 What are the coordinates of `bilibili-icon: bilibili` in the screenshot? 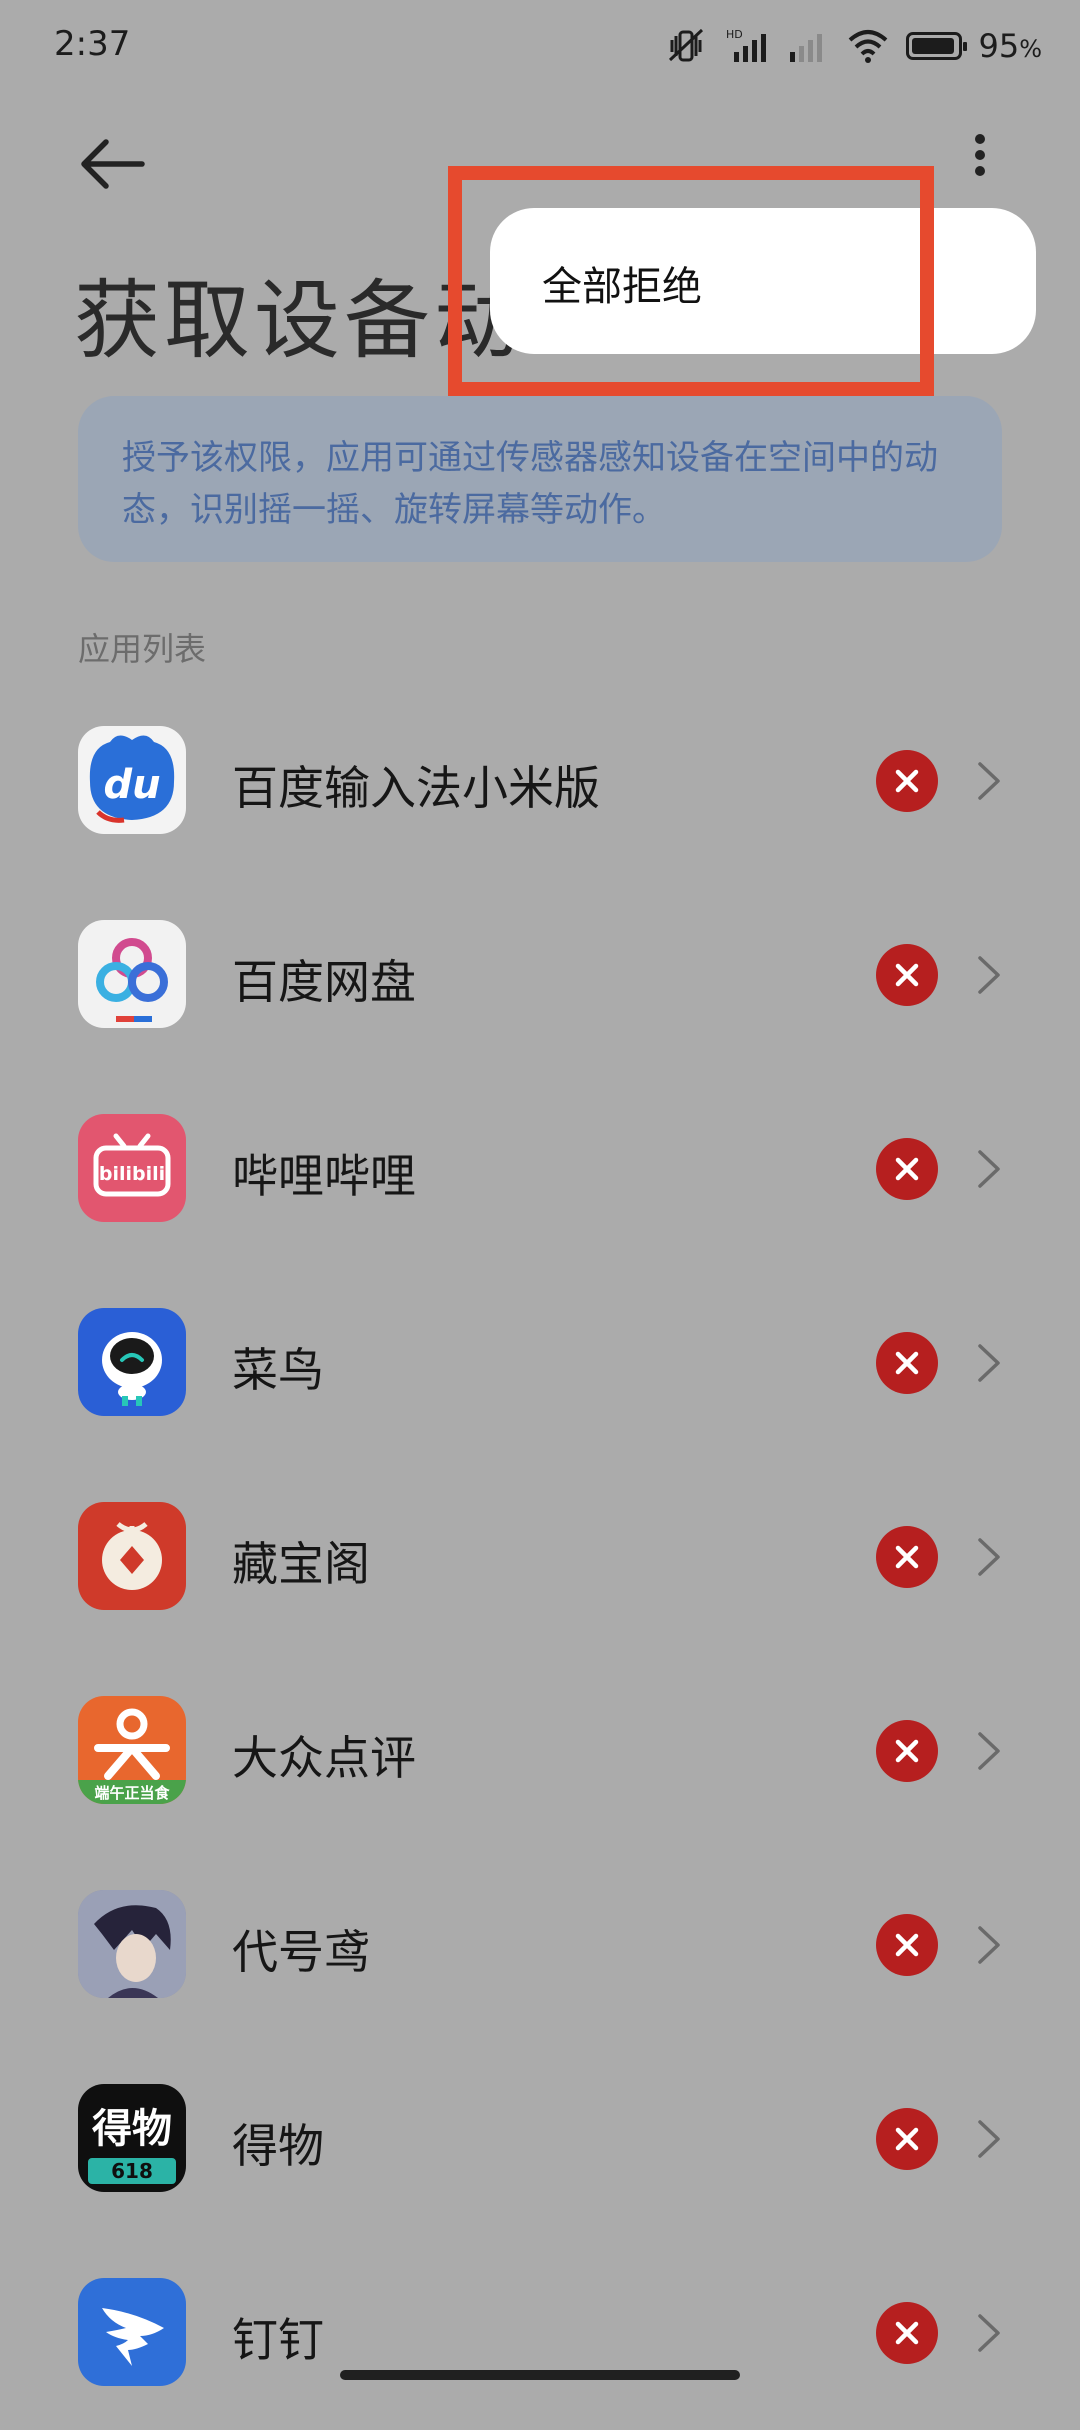 It's located at (132, 1168).